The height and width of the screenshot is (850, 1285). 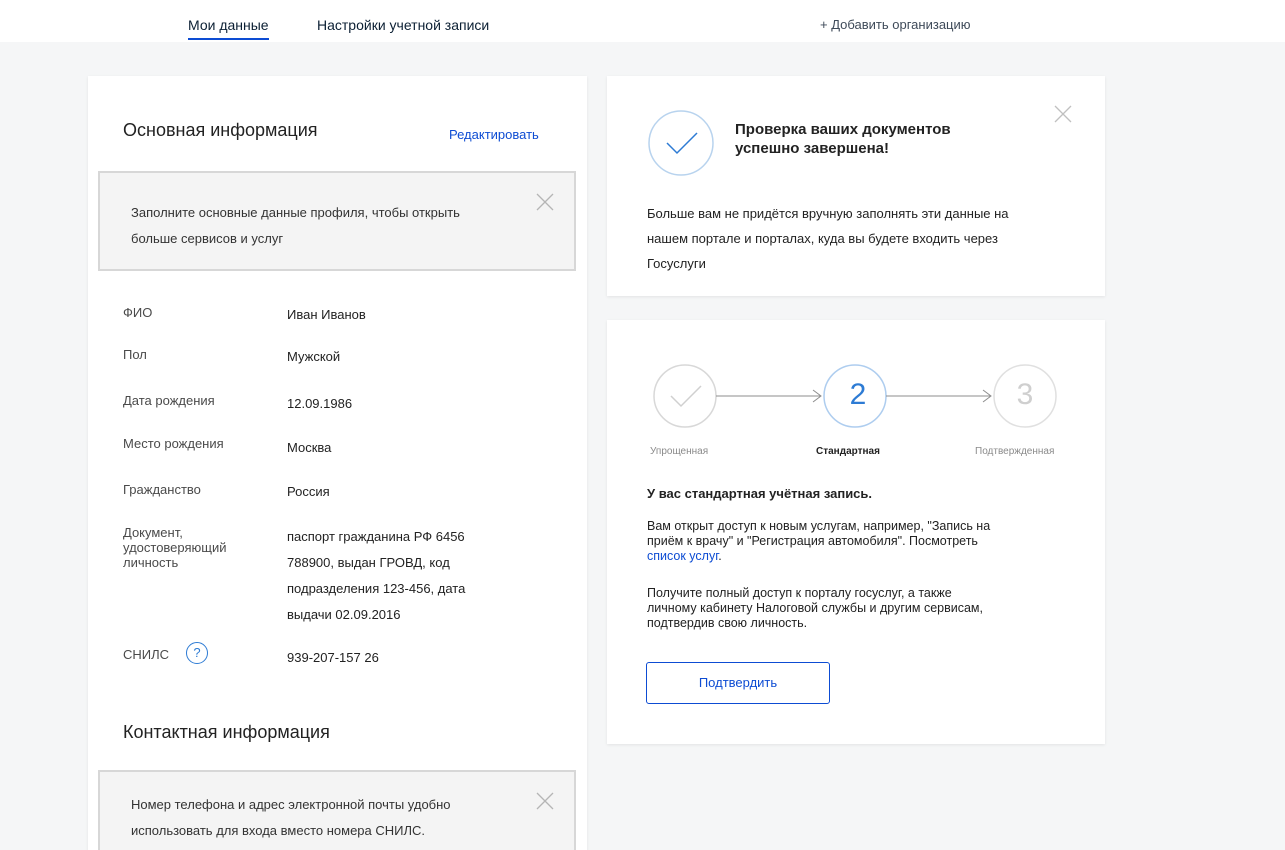 What do you see at coordinates (309, 447) in the screenshot?
I see `field-value-birth-place: Москва` at bounding box center [309, 447].